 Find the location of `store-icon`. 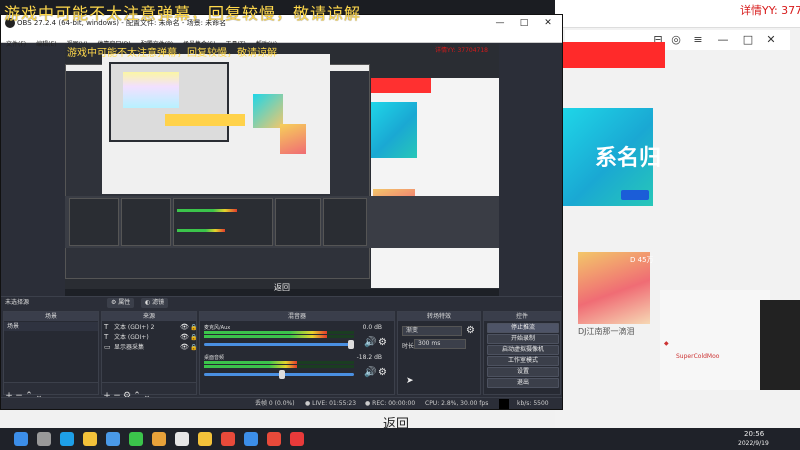

store-icon is located at coordinates (113, 439).